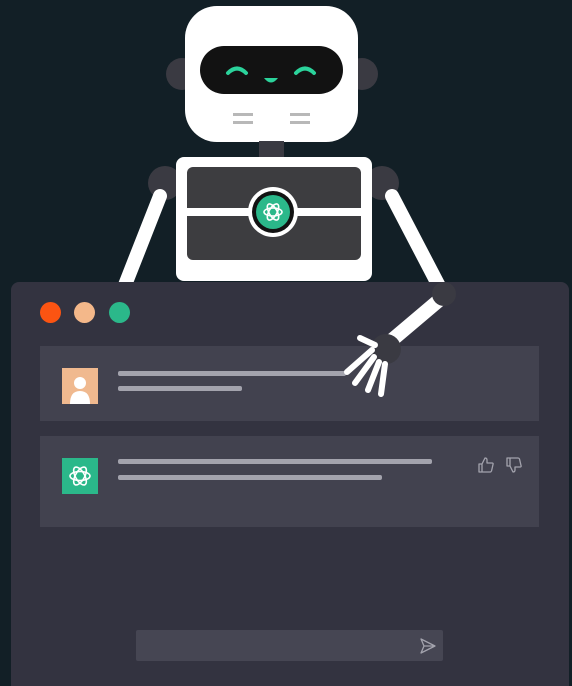 This screenshot has height=686, width=572. I want to click on assistant-message, so click(289, 481).